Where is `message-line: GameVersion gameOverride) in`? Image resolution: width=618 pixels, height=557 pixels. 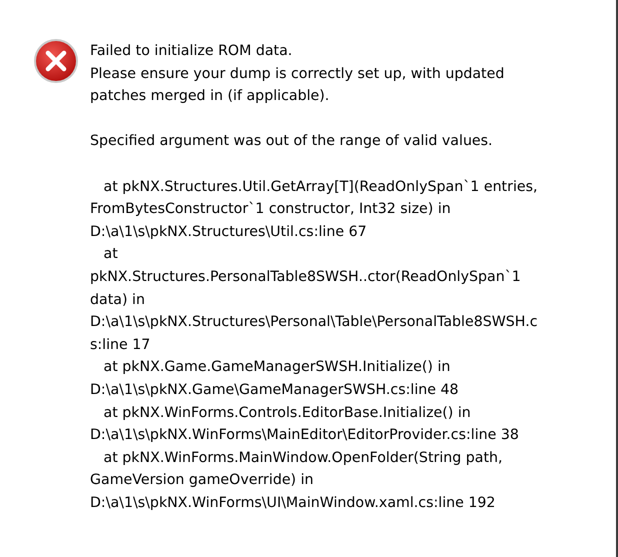
message-line: GameVersion gameOverride) in is located at coordinates (202, 480).